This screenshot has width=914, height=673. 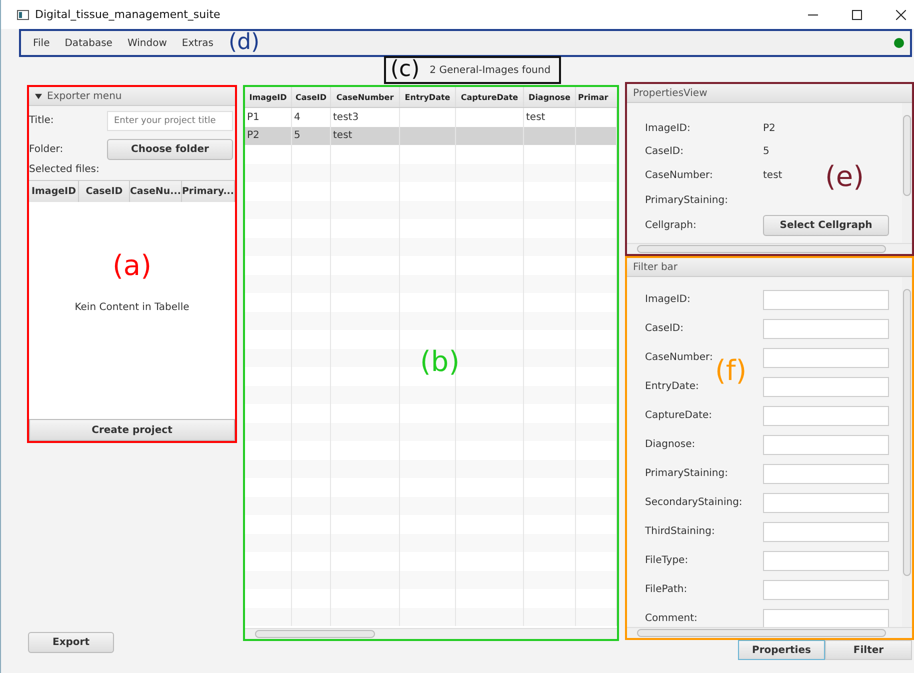 I want to click on app-icon, so click(x=23, y=15).